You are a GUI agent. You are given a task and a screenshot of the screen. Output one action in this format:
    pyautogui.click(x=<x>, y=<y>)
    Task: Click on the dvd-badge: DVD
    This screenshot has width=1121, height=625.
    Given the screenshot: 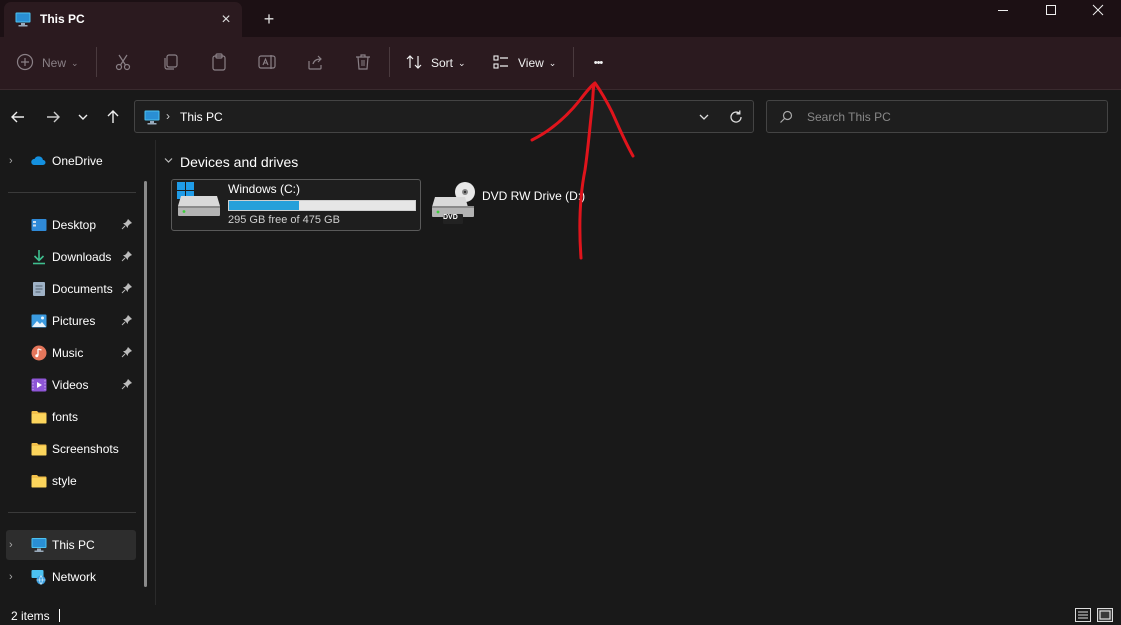 What is the action you would take?
    pyautogui.click(x=450, y=217)
    